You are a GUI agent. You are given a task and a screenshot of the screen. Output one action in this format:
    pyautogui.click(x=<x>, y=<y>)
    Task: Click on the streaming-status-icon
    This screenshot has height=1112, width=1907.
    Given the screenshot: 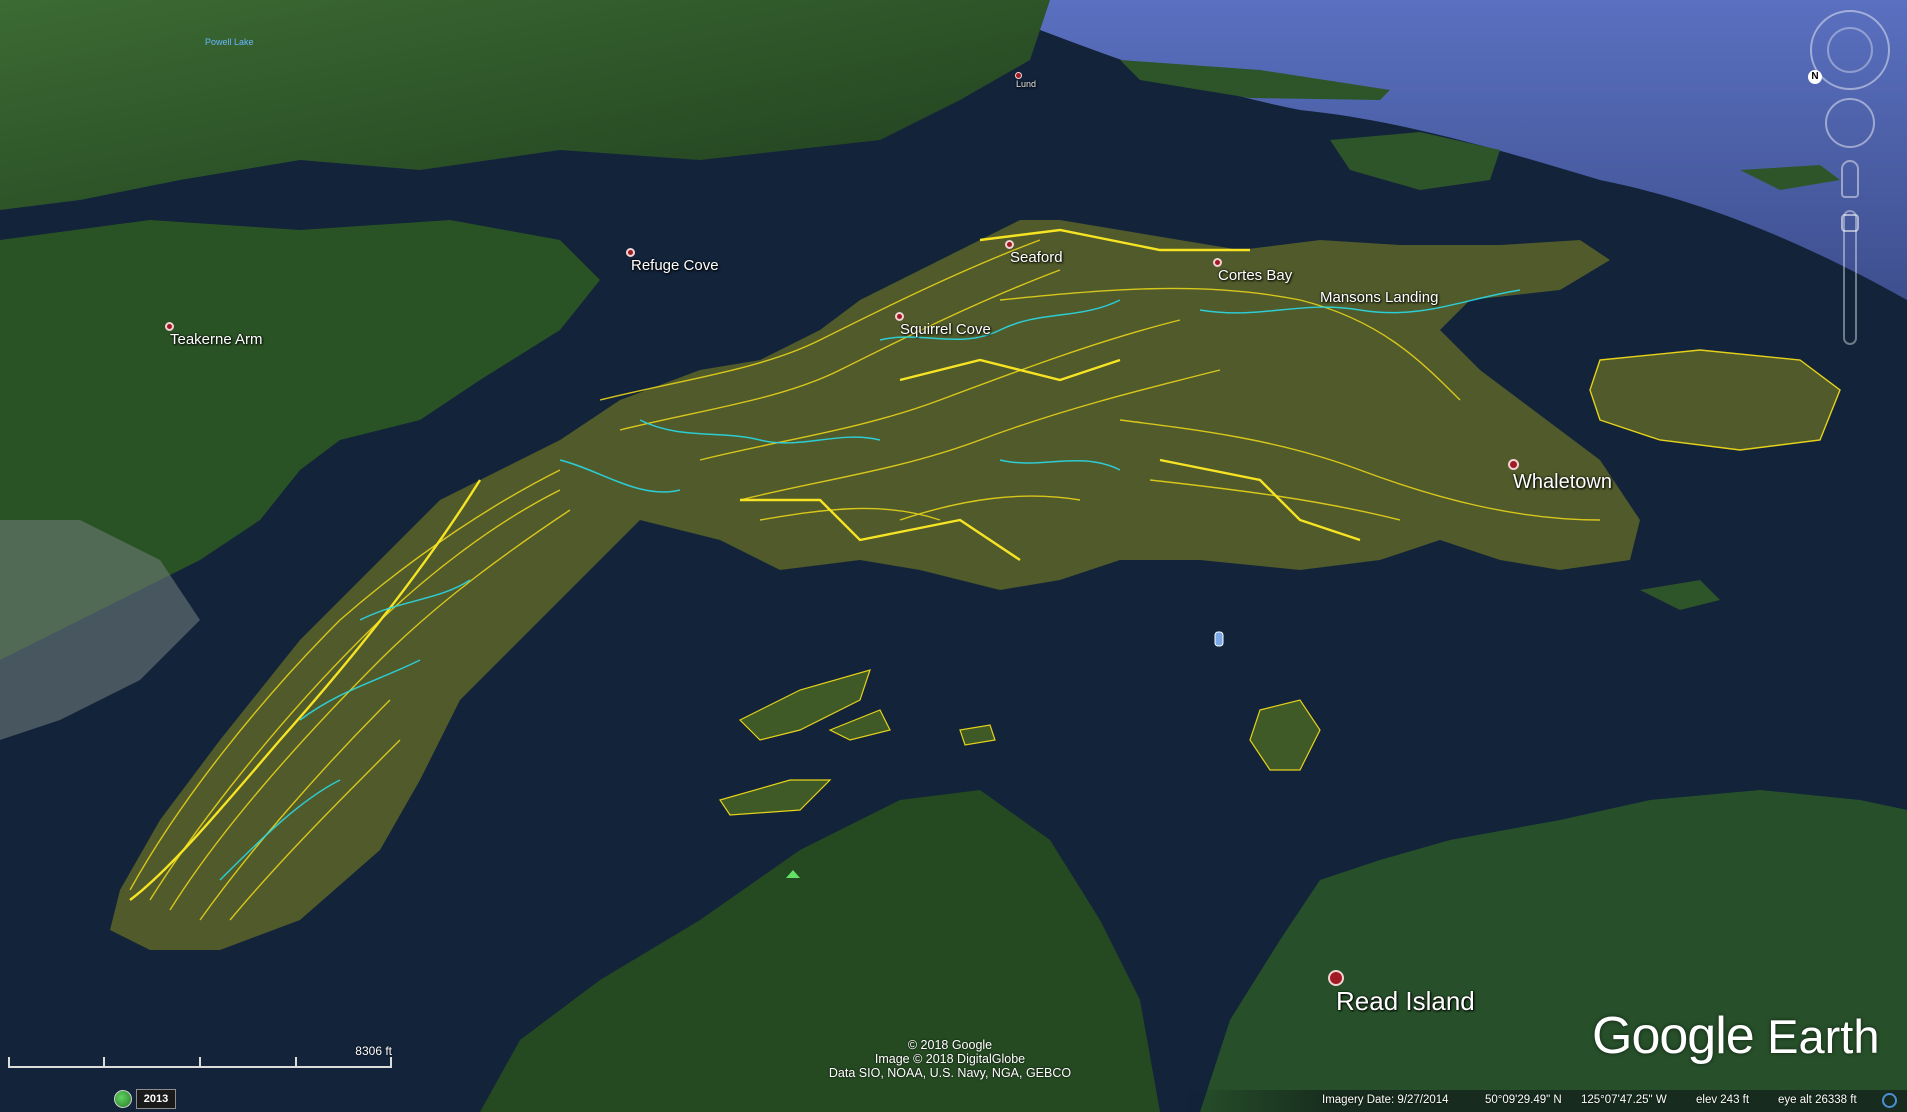 What is the action you would take?
    pyautogui.click(x=1889, y=1100)
    